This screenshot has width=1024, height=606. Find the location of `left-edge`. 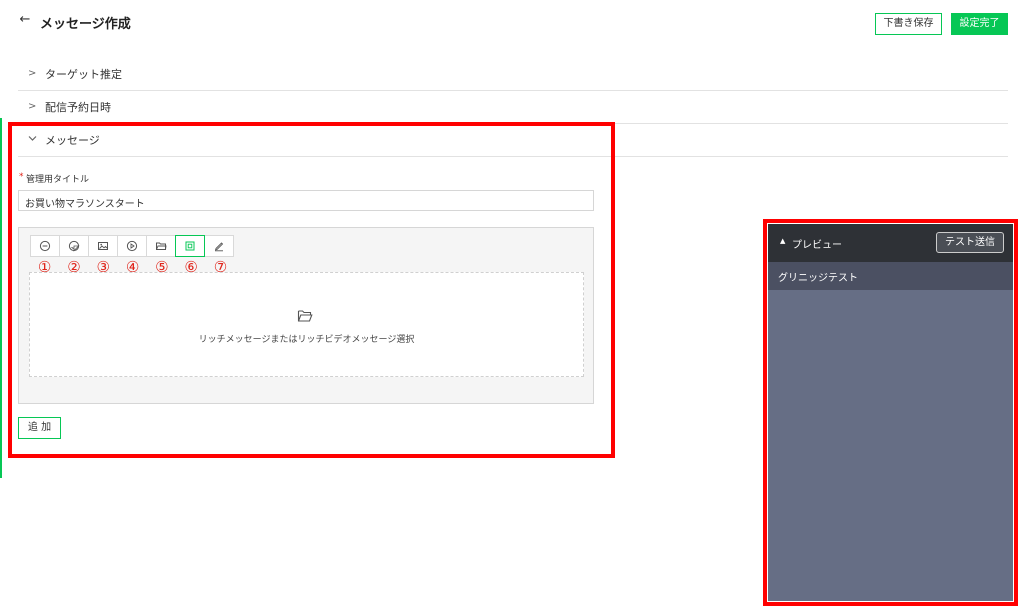

left-edge is located at coordinates (1, 303).